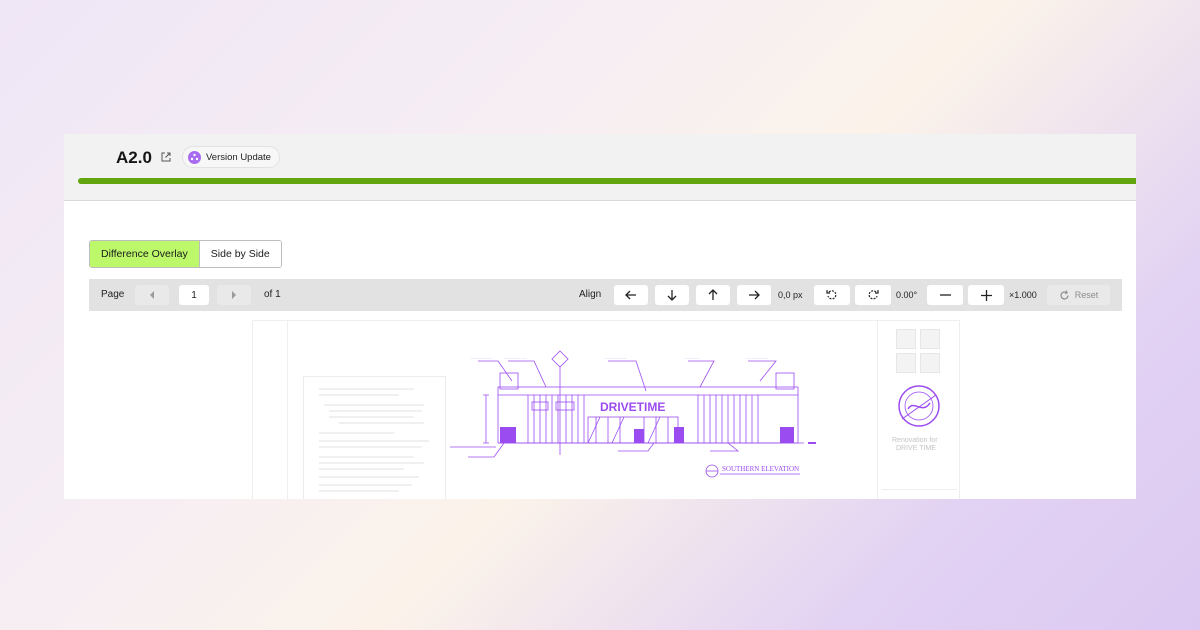 This screenshot has height=630, width=1200. I want to click on page-count: of 1, so click(272, 294).